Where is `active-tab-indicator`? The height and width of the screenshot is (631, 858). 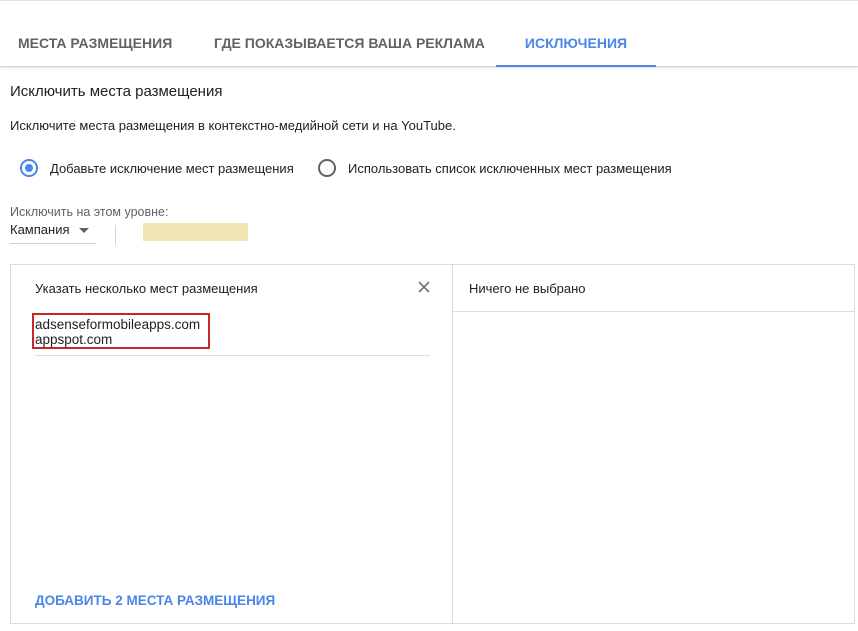 active-tab-indicator is located at coordinates (576, 66).